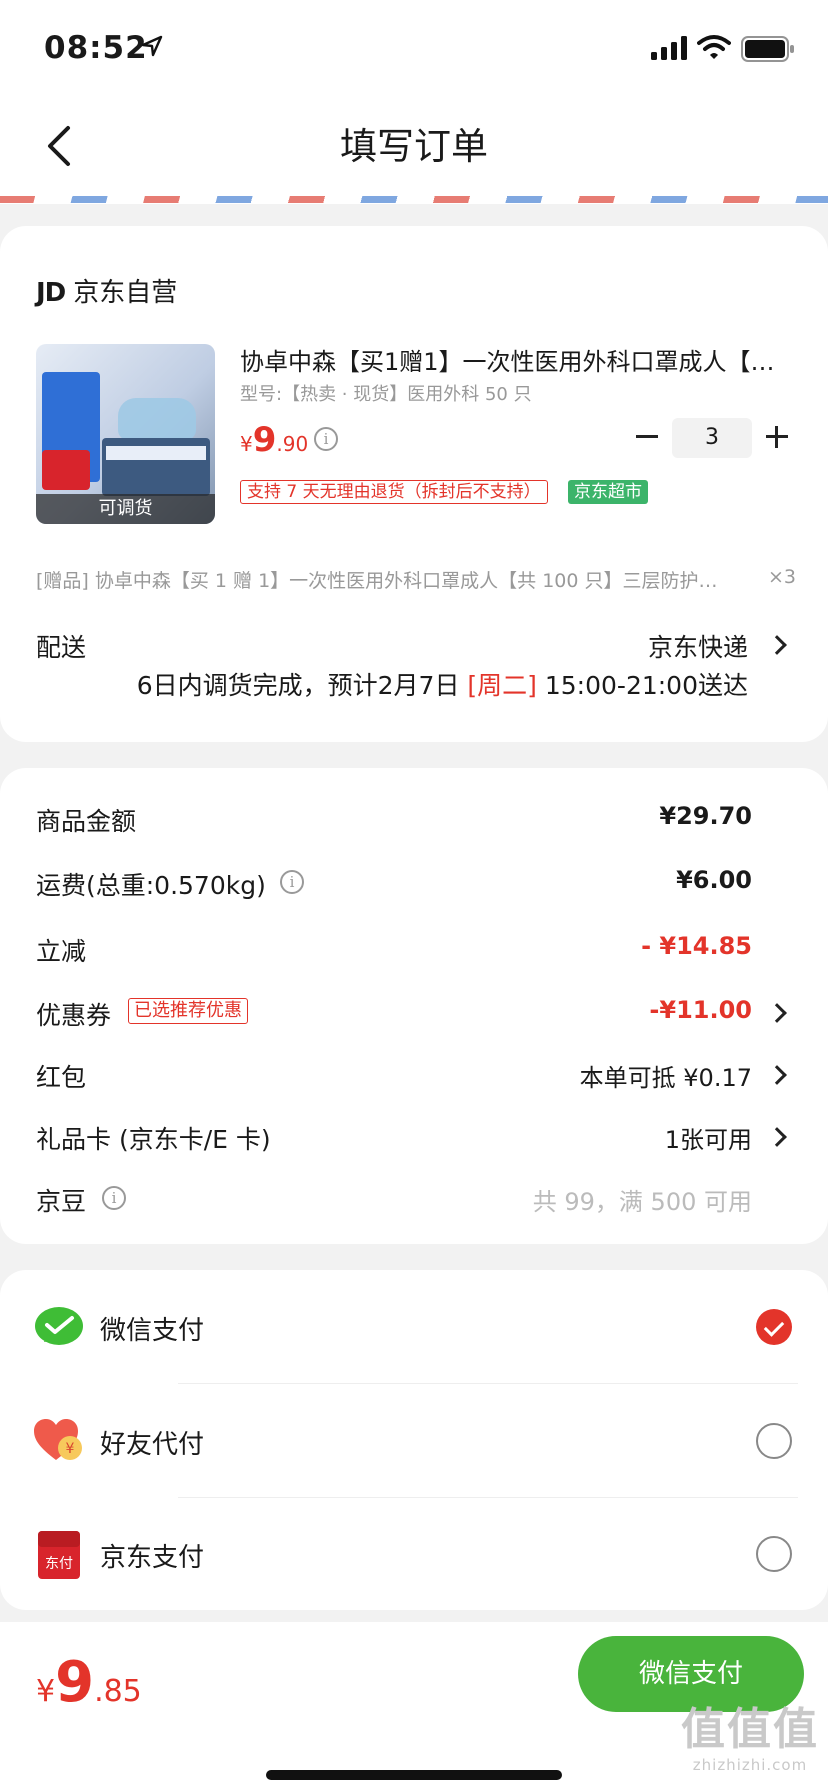 The width and height of the screenshot is (828, 1792). Describe the element at coordinates (705, 816) in the screenshot. I see `goods-amount-value: ¥29.70` at that location.